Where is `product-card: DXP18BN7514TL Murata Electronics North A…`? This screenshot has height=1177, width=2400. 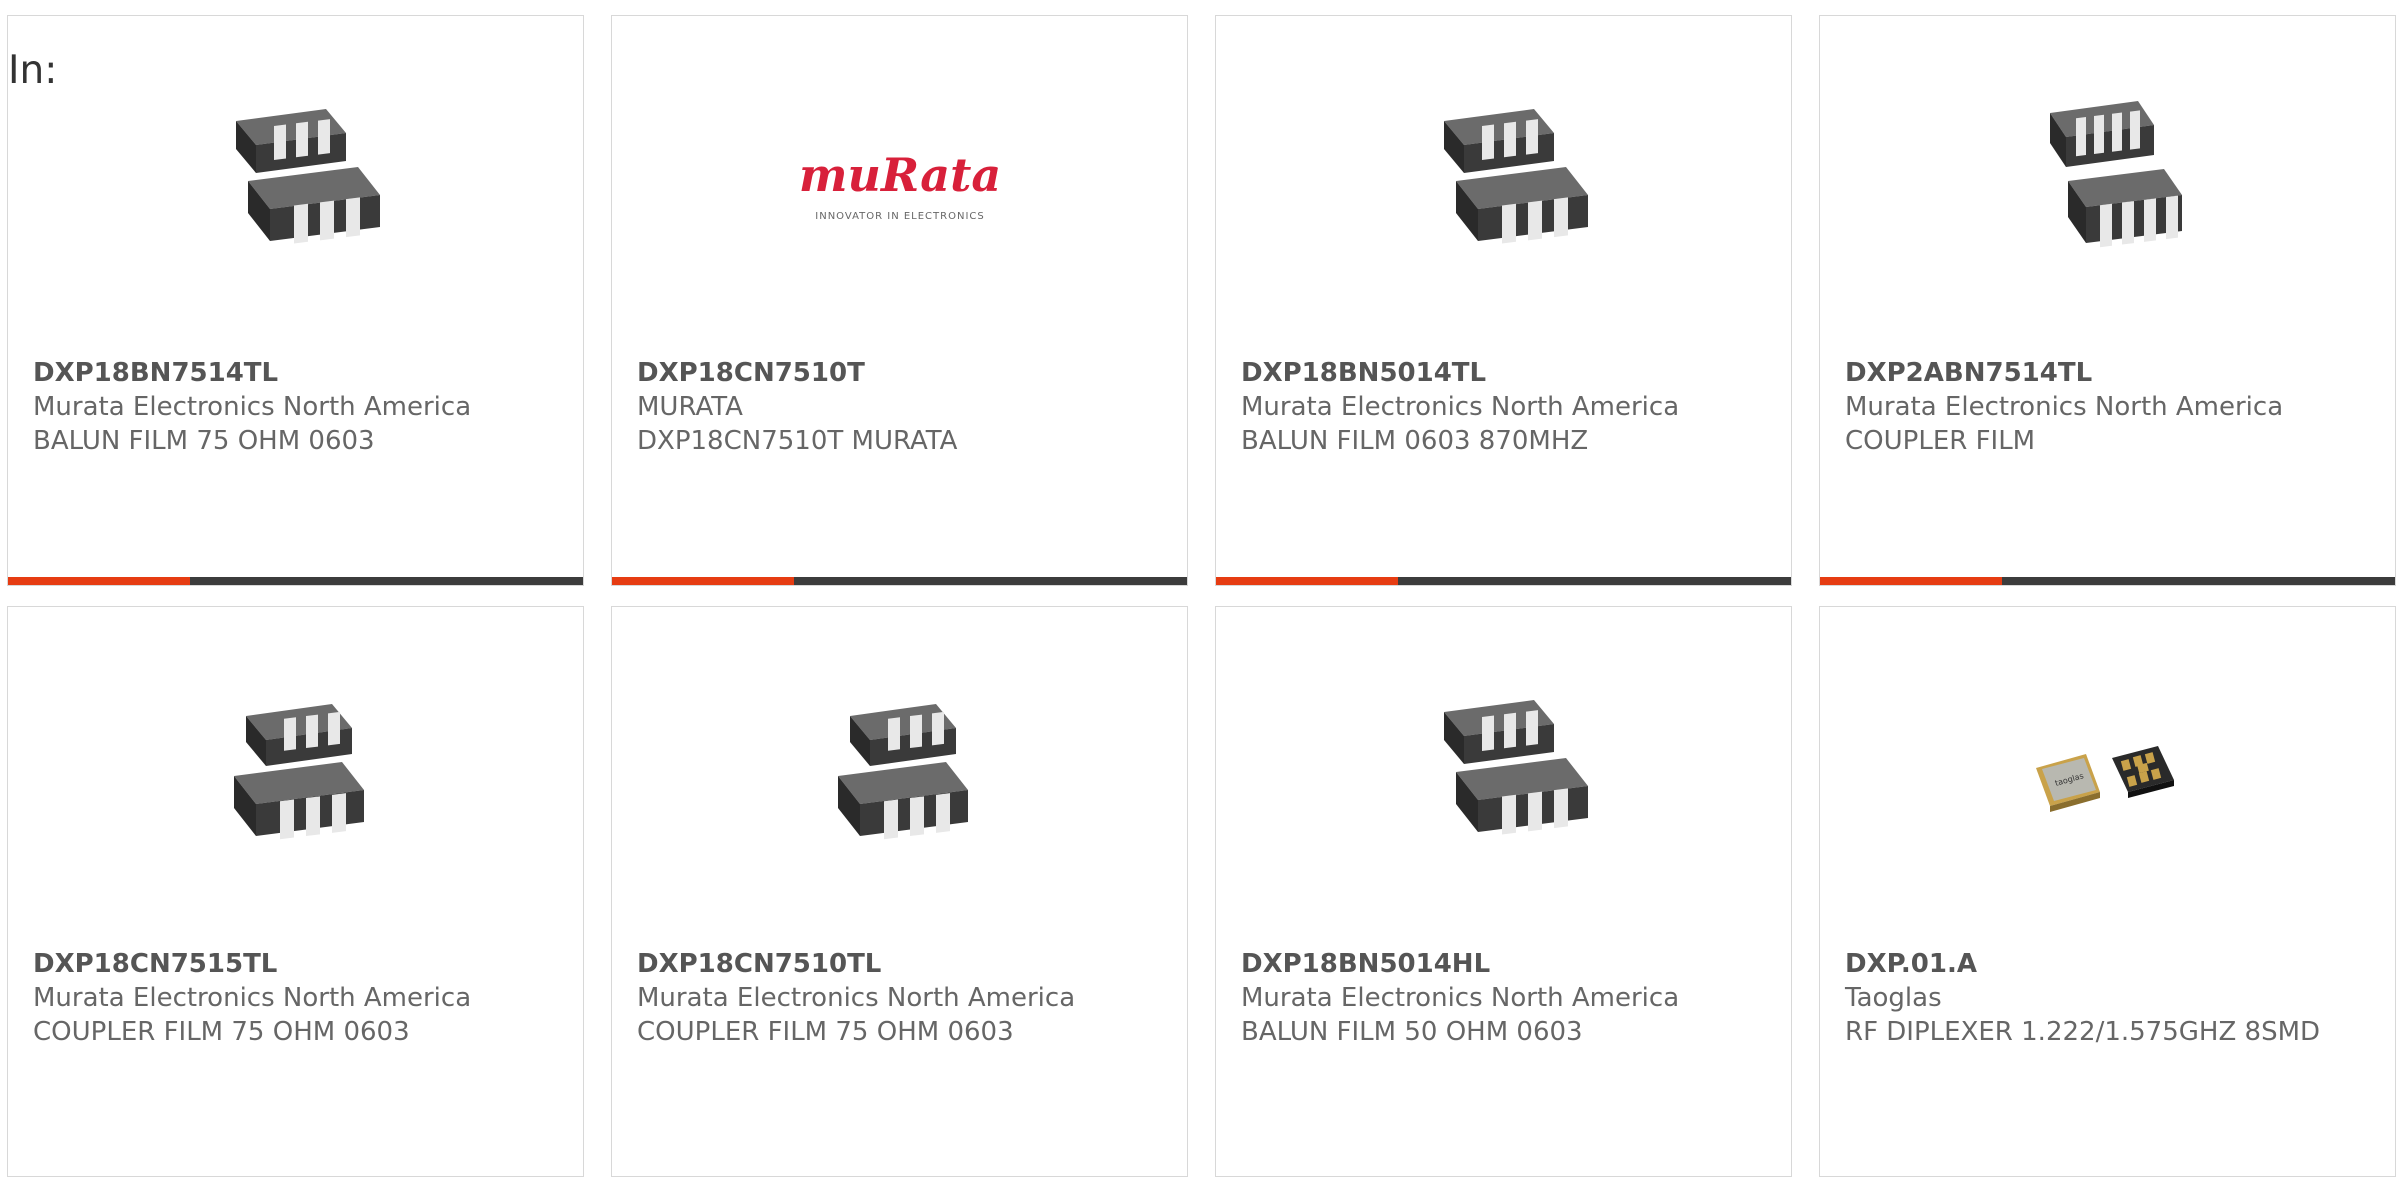
product-card: DXP18BN7514TL Murata Electronics North A… is located at coordinates (295, 300).